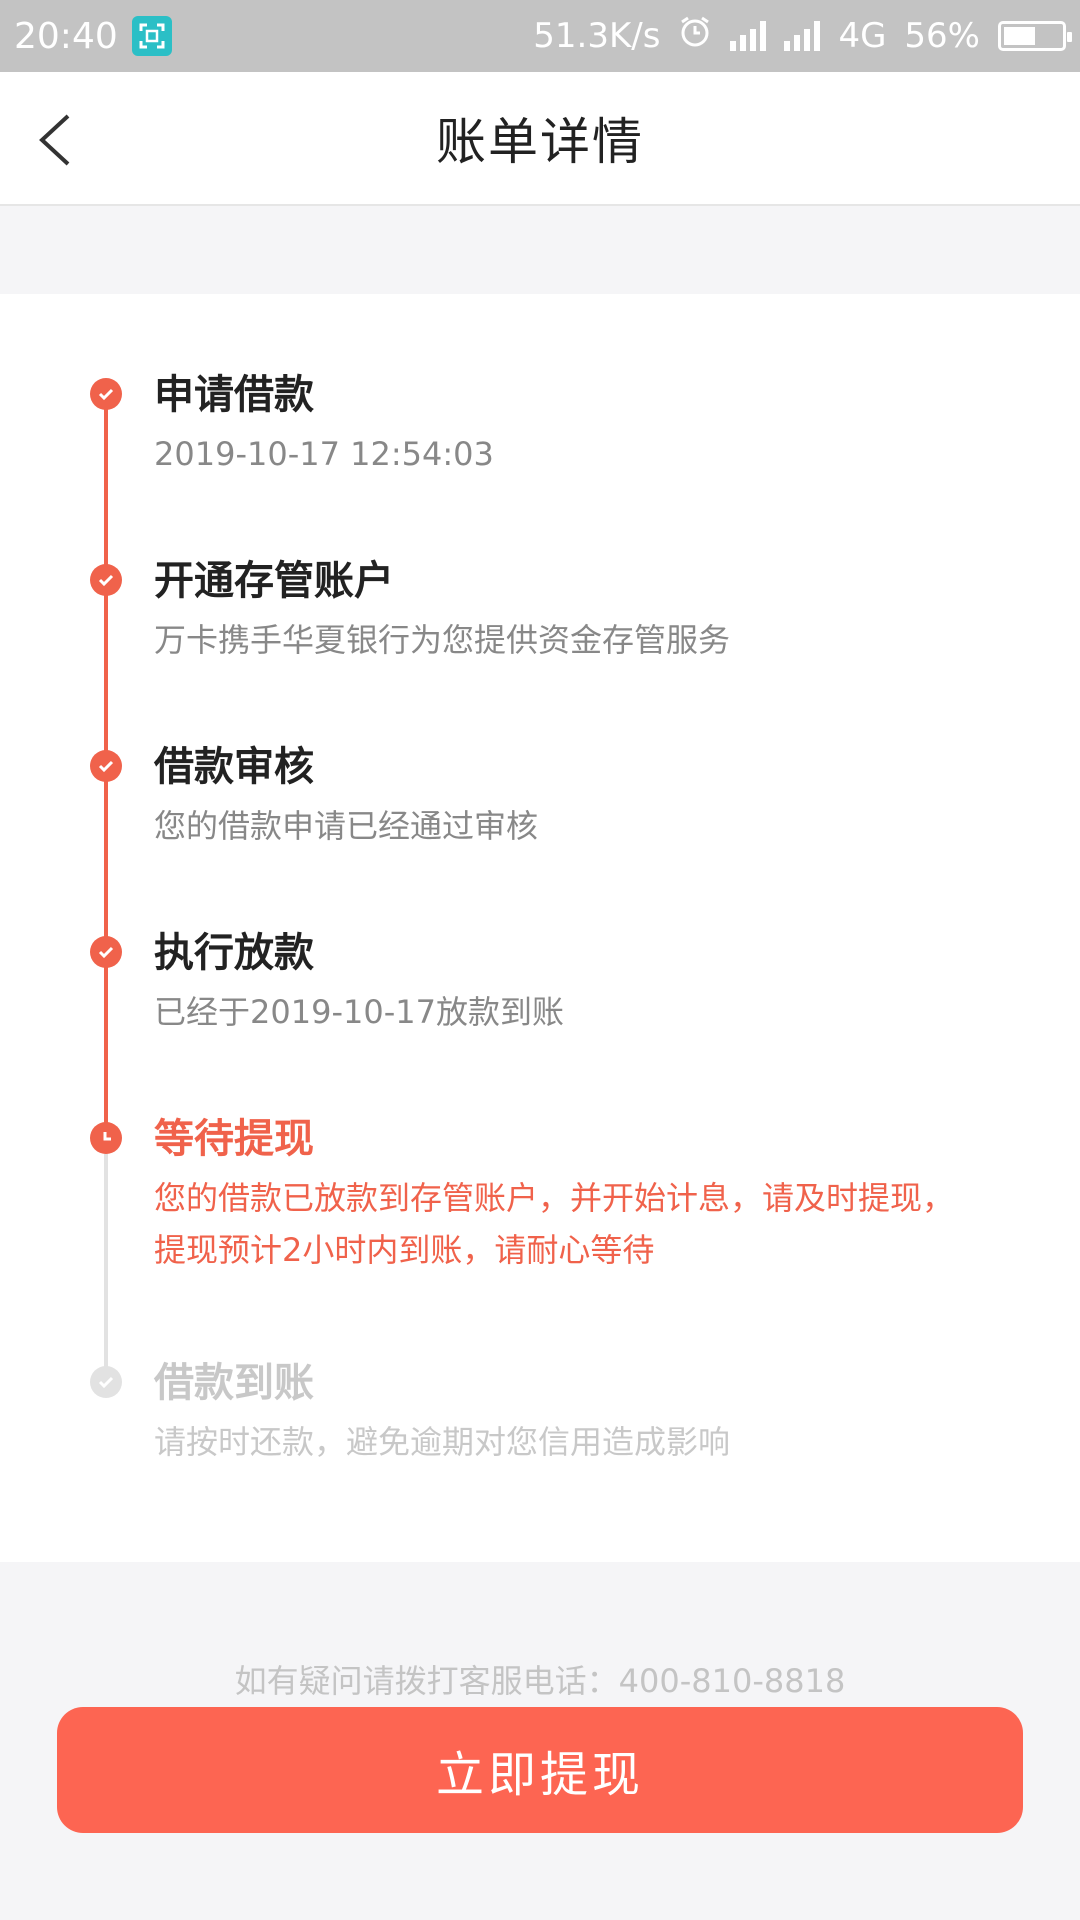 The height and width of the screenshot is (1920, 1080). I want to click on network-speed: 51.3K/s, so click(597, 36).